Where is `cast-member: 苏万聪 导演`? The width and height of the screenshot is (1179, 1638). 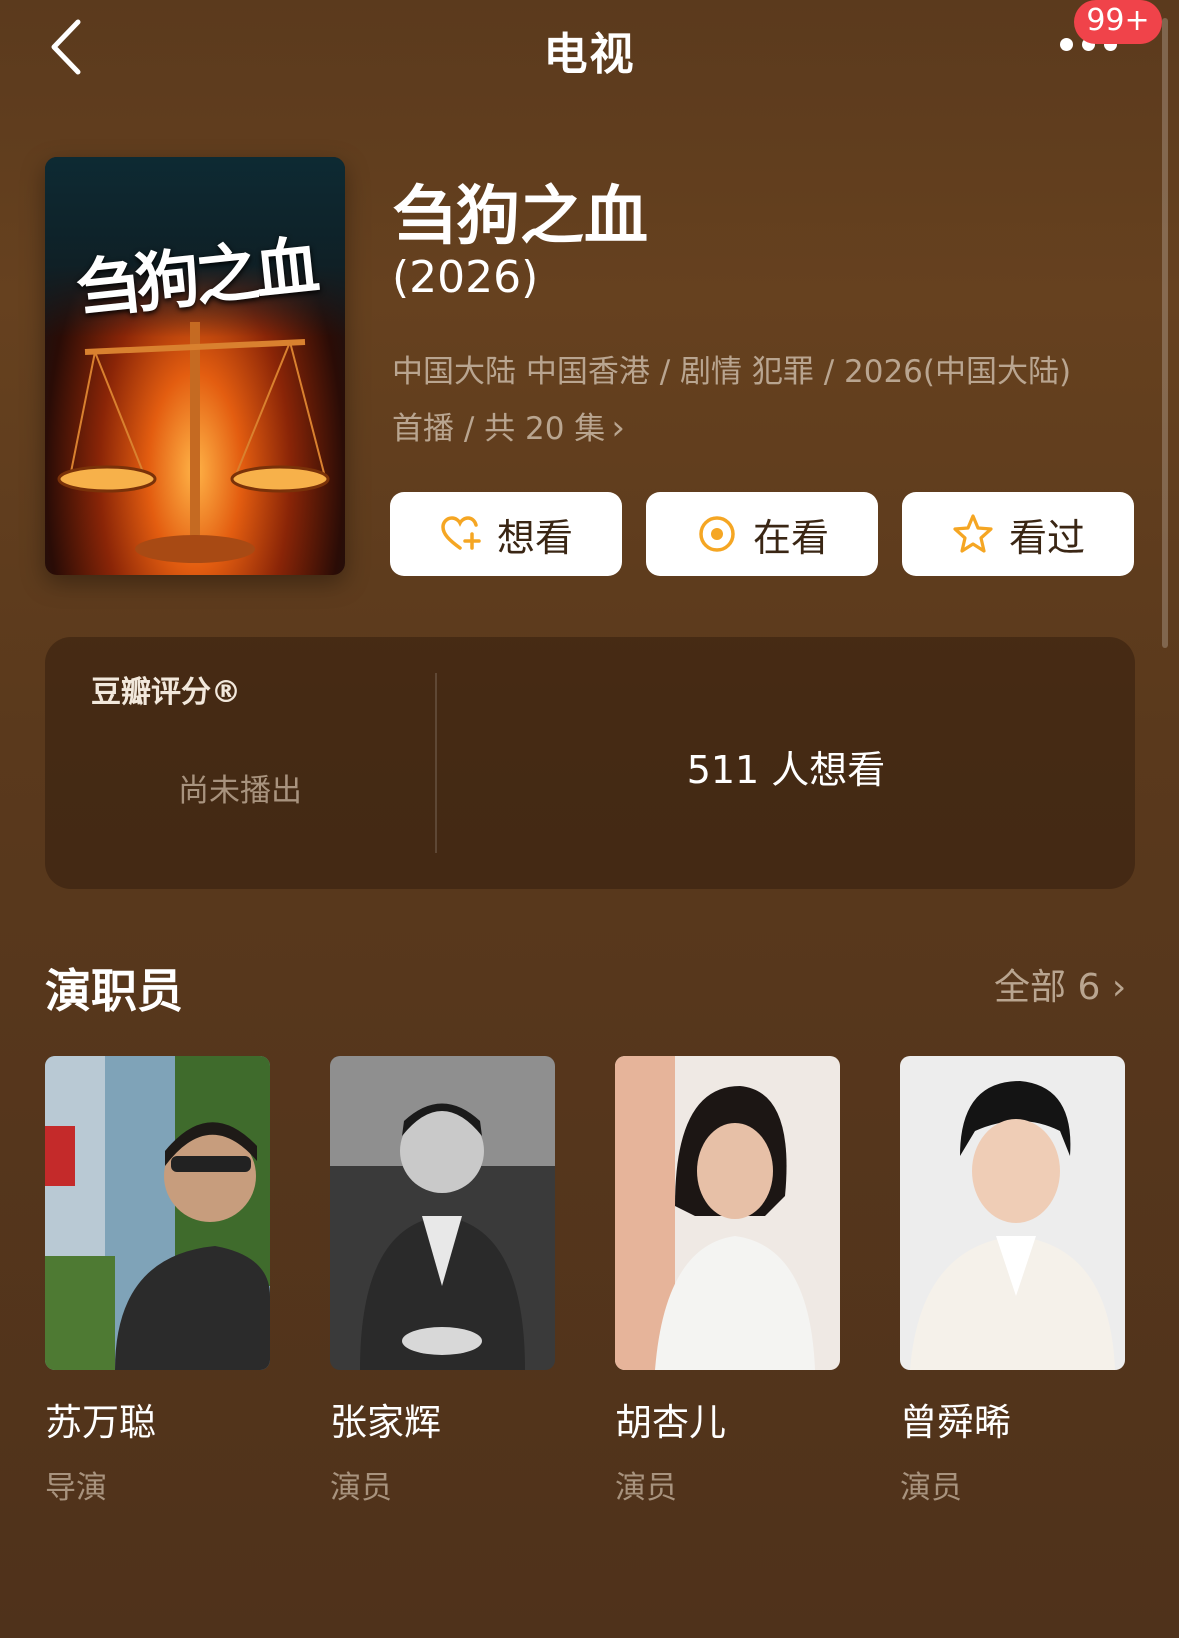
cast-member: 苏万聪 导演 is located at coordinates (157, 1281).